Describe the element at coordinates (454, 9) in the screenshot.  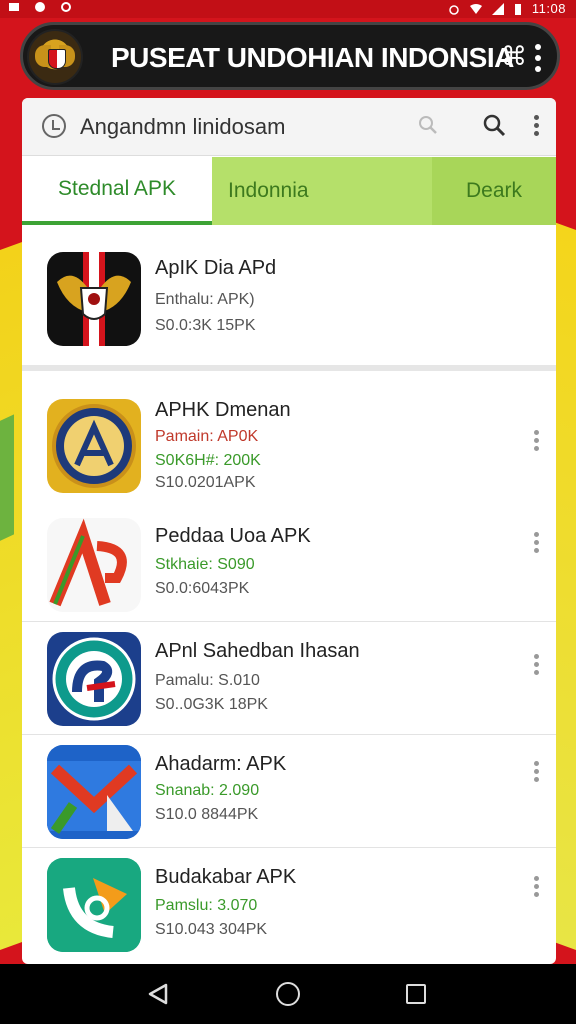
I see `alarm-icon` at that location.